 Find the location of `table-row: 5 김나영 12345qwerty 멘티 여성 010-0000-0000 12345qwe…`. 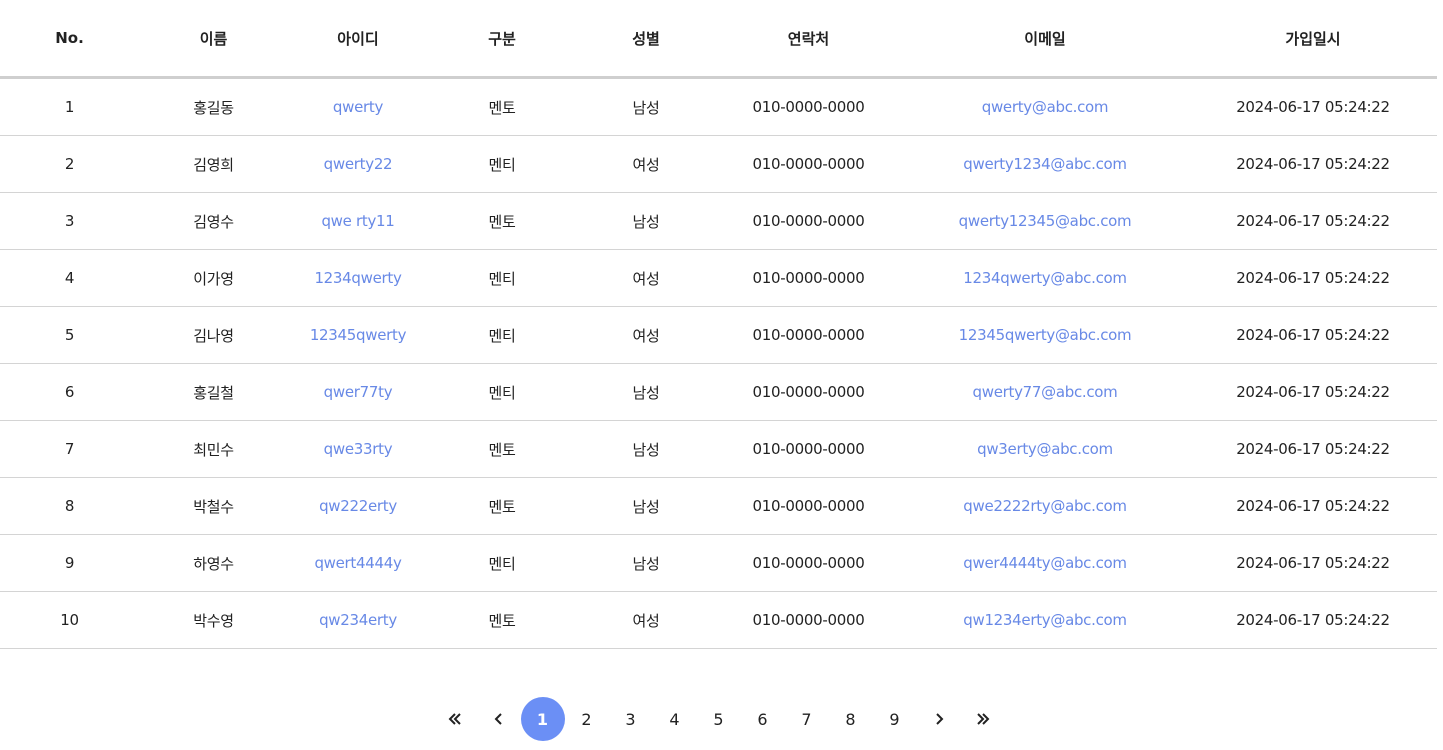

table-row: 5 김나영 12345qwerty 멘티 여성 010-0000-0000 12345qwe… is located at coordinates (718, 335).